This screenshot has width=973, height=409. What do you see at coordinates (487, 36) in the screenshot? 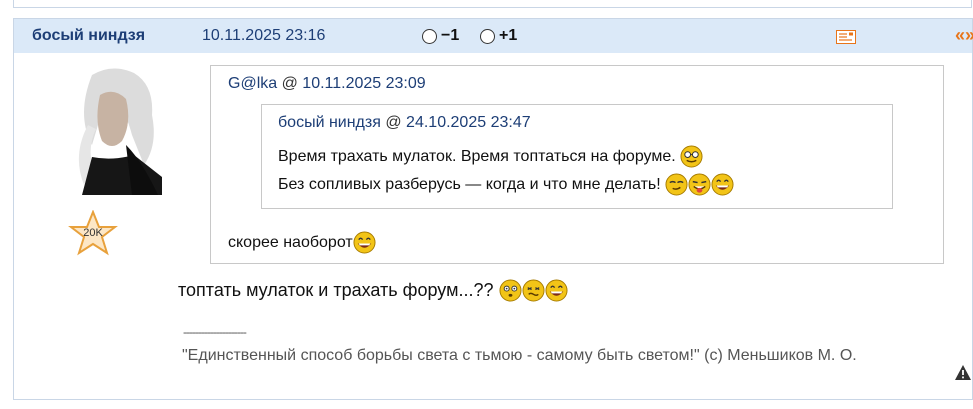
I see `vote-plus-radio` at bounding box center [487, 36].